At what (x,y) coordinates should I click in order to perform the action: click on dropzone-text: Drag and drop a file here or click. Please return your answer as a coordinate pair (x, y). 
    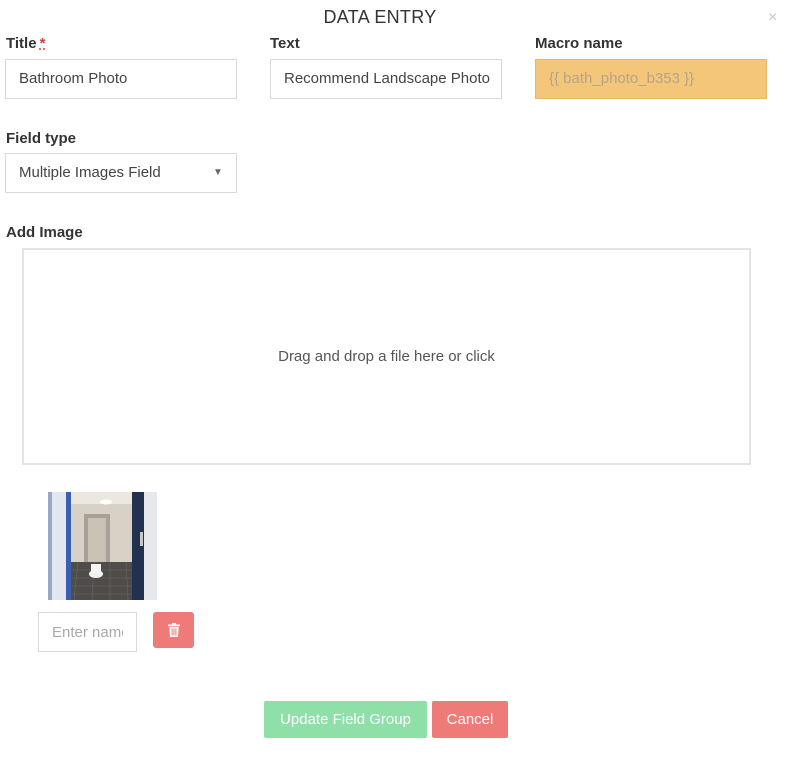
    Looking at the image, I should click on (386, 356).